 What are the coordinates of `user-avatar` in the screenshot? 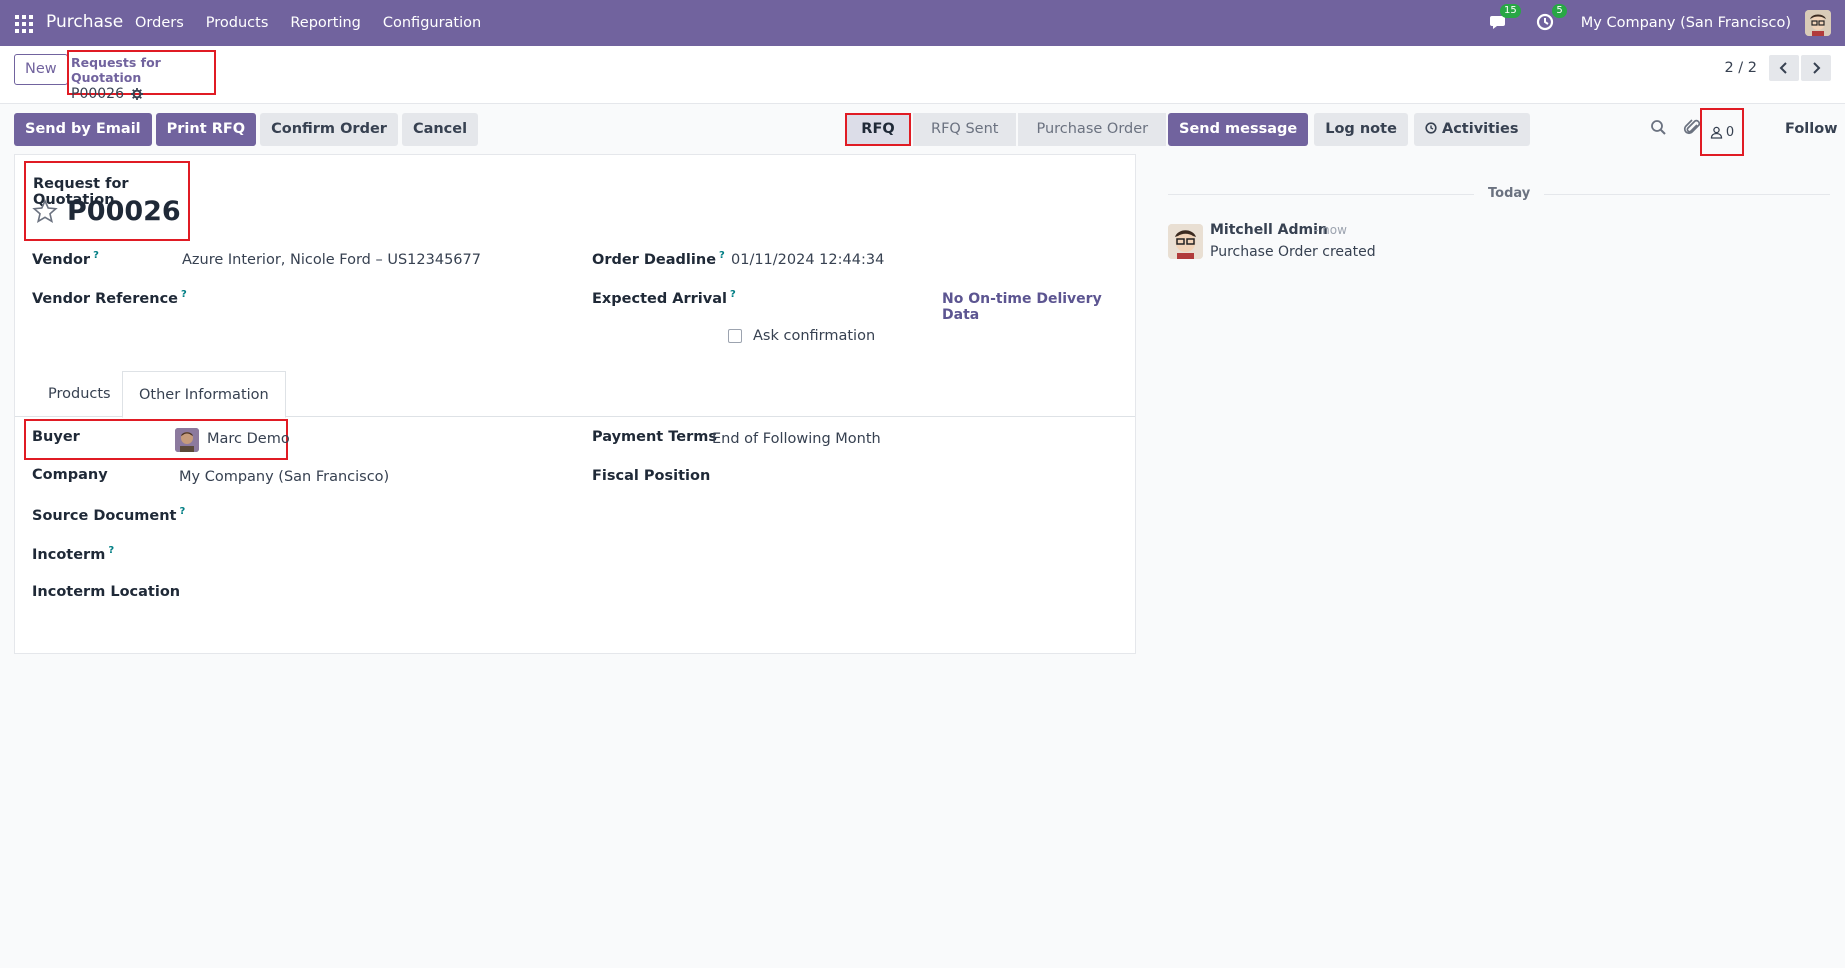 It's located at (1818, 23).